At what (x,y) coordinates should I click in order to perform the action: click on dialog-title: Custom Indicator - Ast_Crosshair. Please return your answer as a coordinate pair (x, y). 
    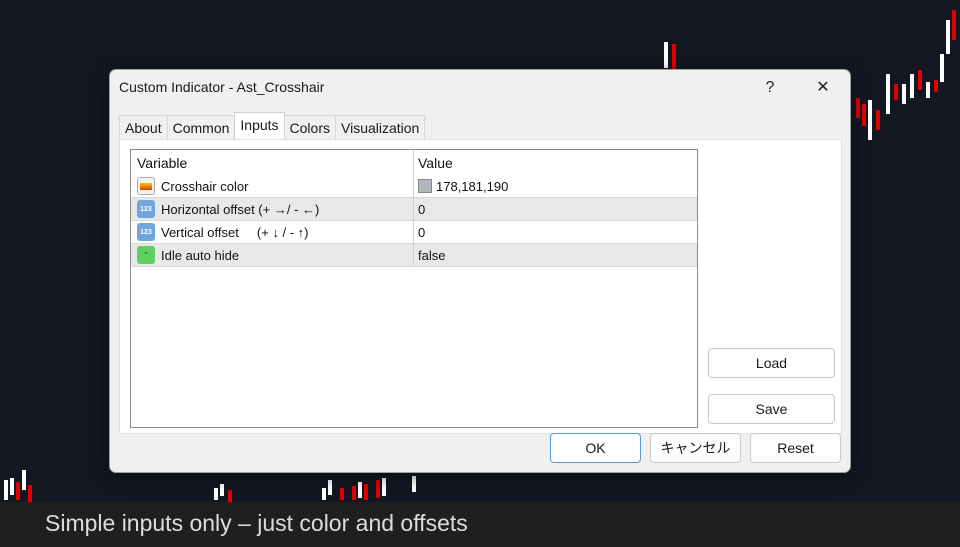
    Looking at the image, I should click on (222, 87).